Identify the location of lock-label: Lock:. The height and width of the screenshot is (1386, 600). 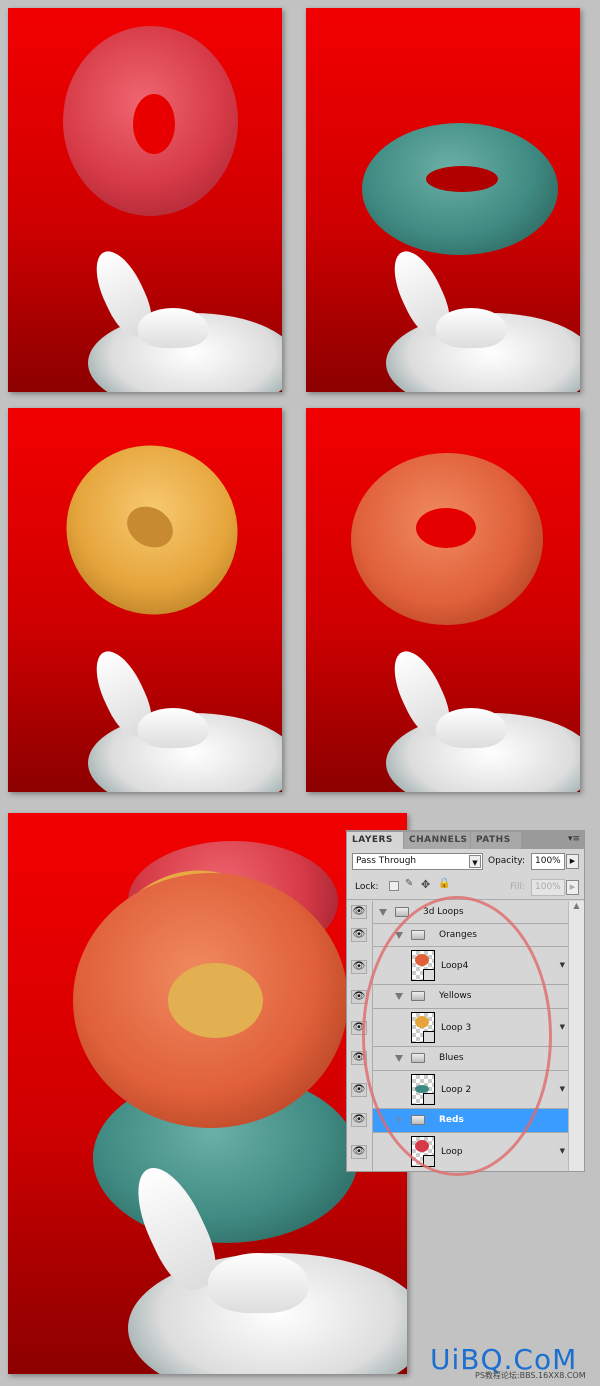
(367, 887).